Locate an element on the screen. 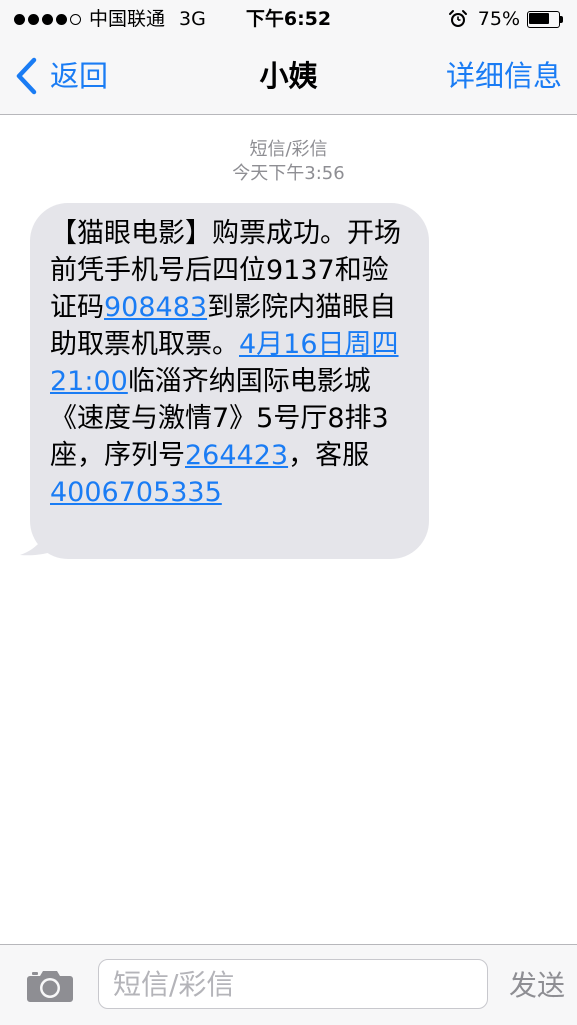 This screenshot has height=1025, width=577. alarm-clock-icon is located at coordinates (457, 18).